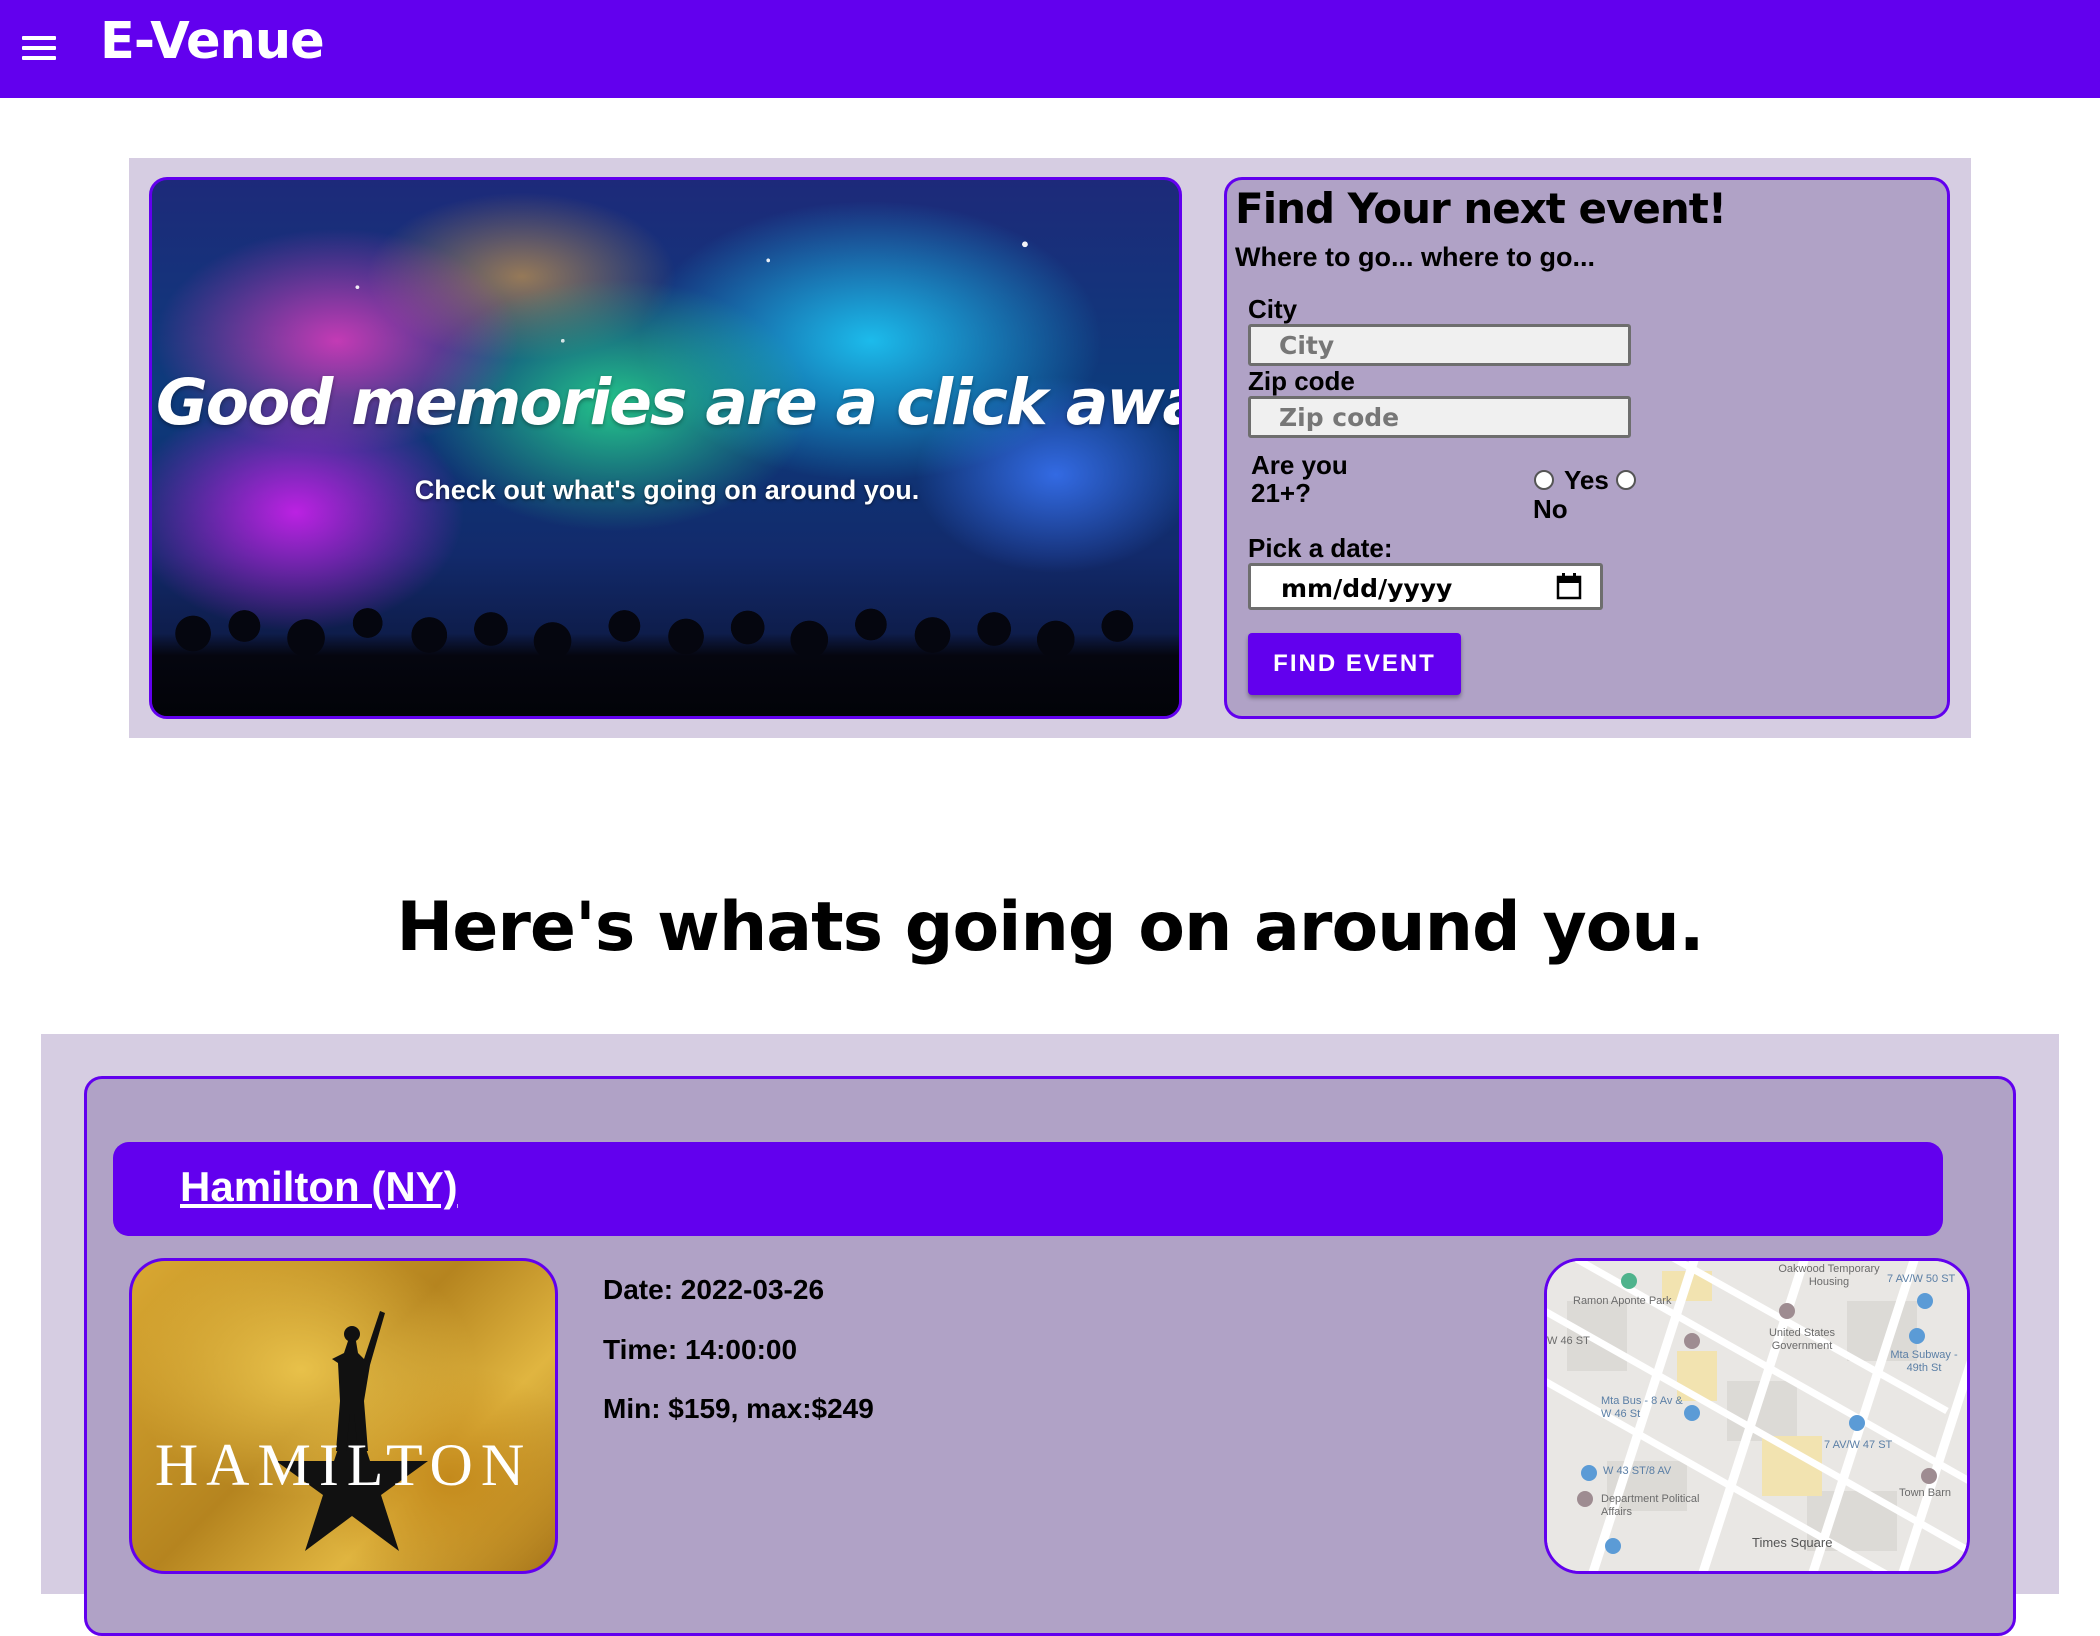  Describe the element at coordinates (1586, 480) in the screenshot. I see `age-yes-label: Yes` at that location.